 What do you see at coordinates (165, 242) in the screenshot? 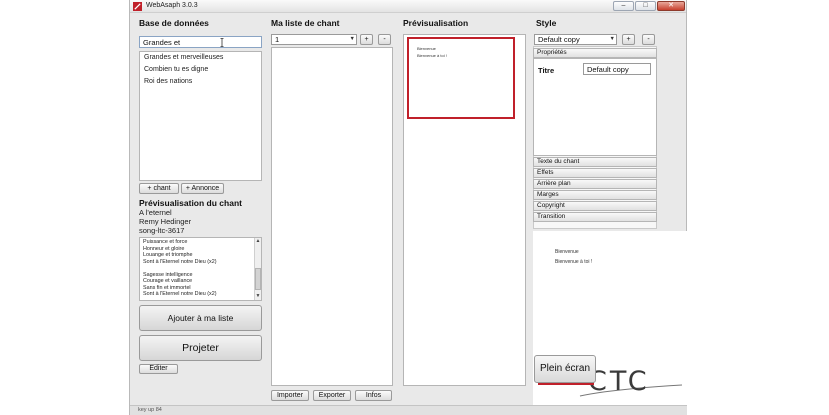
I see `lyric-line: Puissance et force` at bounding box center [165, 242].